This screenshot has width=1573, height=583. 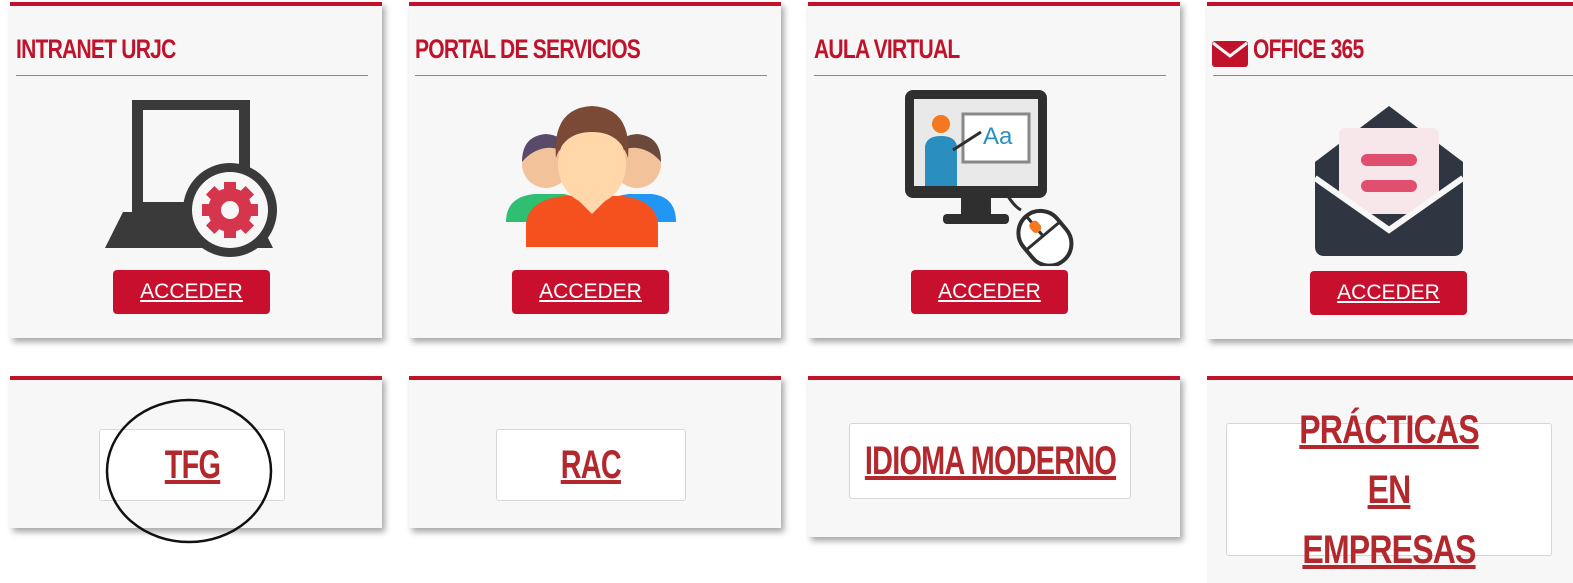 I want to click on practicas-link-box: PRÁCTICAS EN EMPRESAS, so click(x=1389, y=490).